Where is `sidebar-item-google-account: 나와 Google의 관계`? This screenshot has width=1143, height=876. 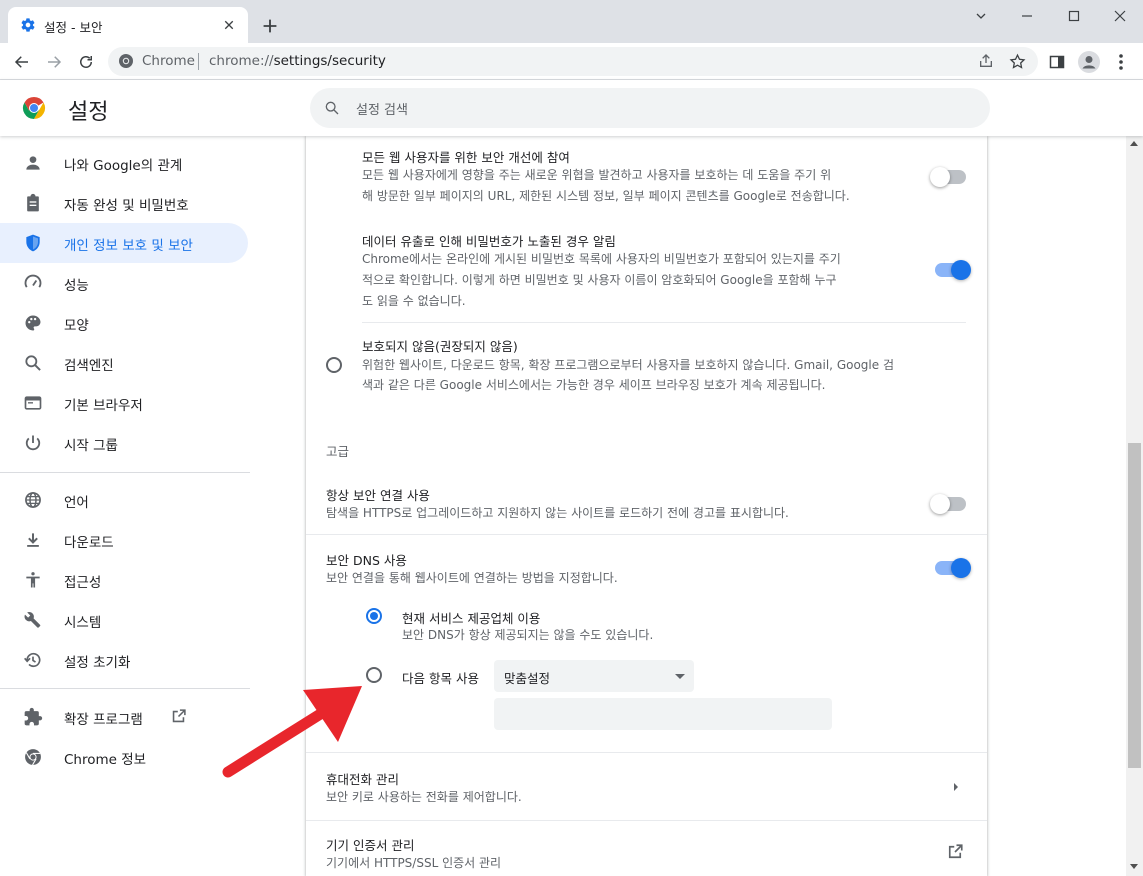
sidebar-item-google-account: 나와 Google의 관계 is located at coordinates (124, 163).